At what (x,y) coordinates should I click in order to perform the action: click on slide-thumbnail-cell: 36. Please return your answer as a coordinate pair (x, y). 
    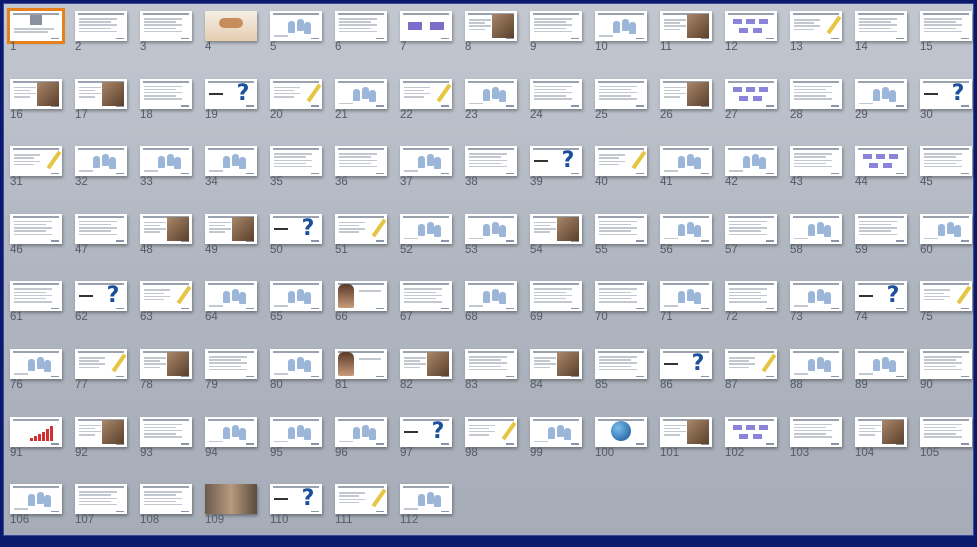
    Looking at the image, I should click on (362, 177).